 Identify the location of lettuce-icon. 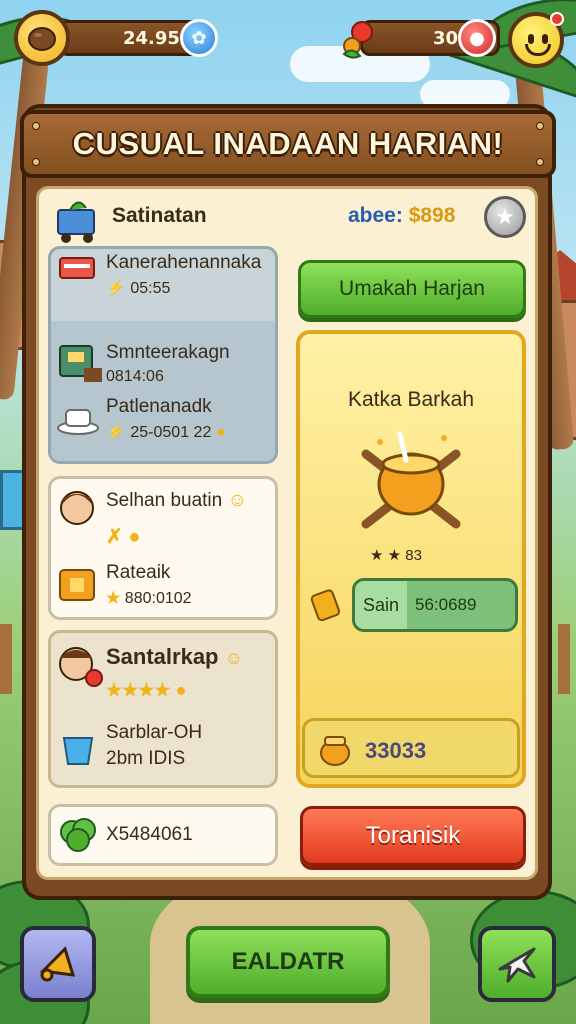
(78, 835).